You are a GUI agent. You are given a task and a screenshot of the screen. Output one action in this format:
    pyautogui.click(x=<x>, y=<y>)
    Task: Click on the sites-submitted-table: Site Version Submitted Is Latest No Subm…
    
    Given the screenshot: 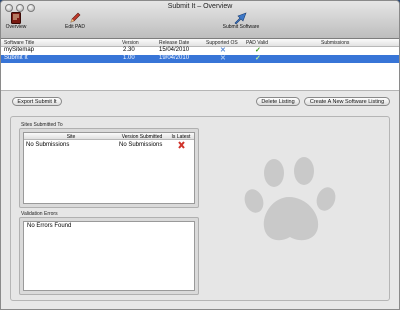 What is the action you would take?
    pyautogui.click(x=109, y=168)
    